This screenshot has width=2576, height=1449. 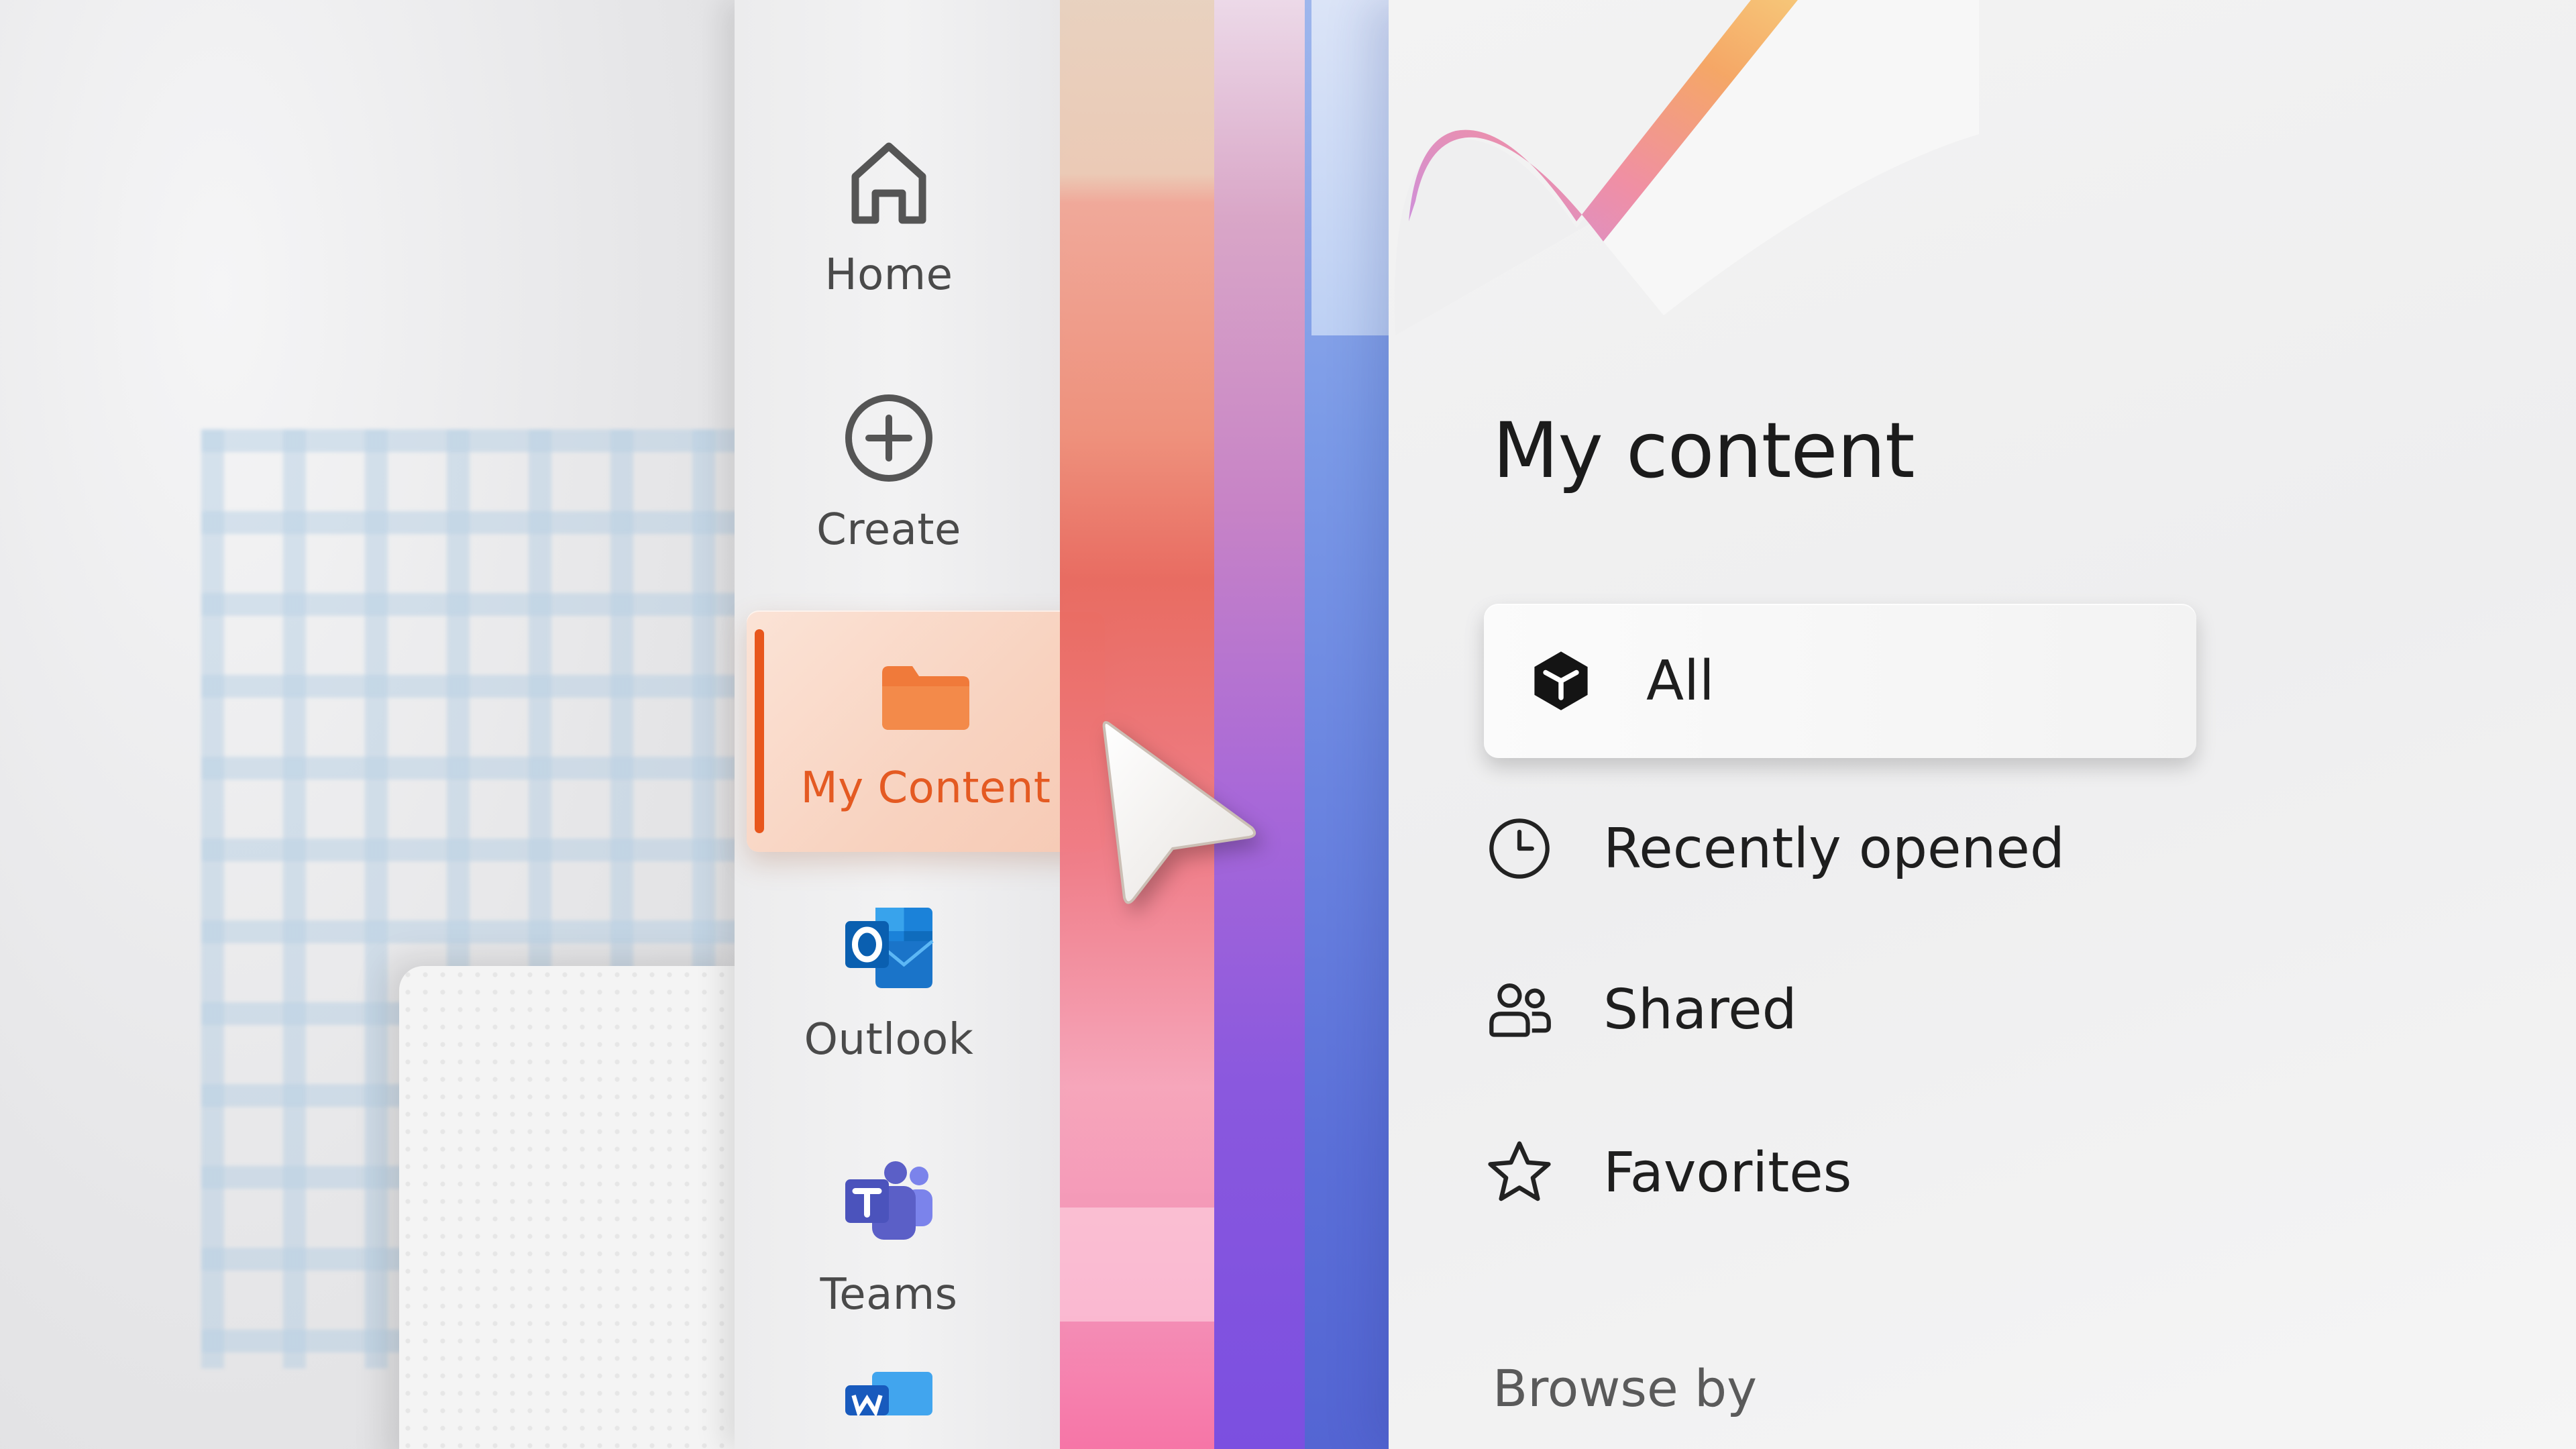 I want to click on mouse-cursor-icon, so click(x=1179, y=812).